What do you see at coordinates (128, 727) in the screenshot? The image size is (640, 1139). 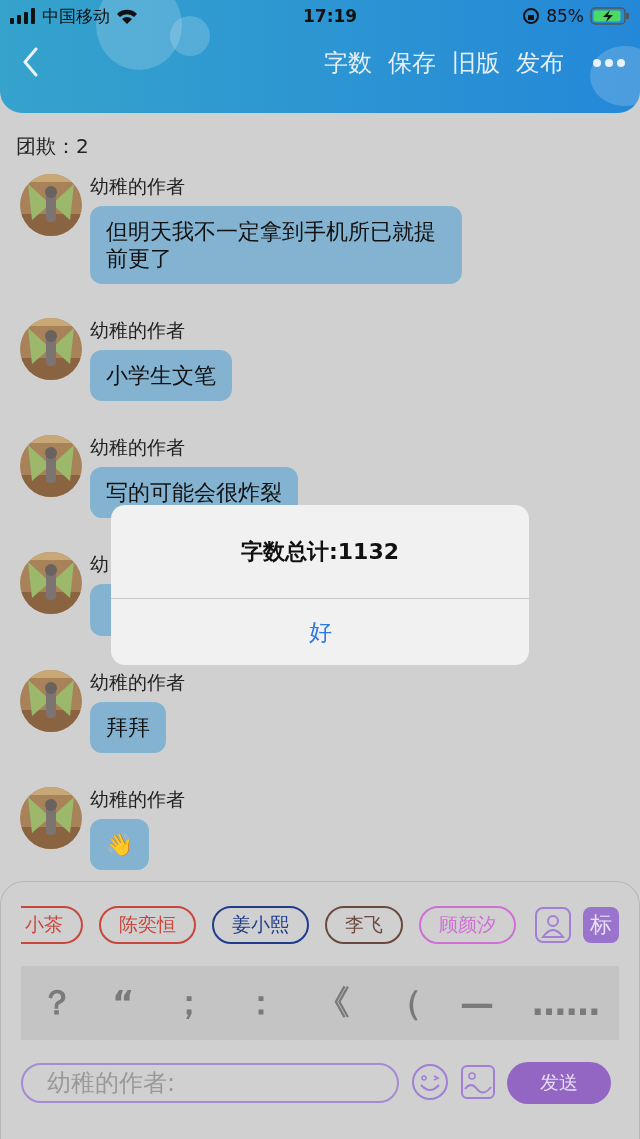 I see `message-bubble: 拜拜` at bounding box center [128, 727].